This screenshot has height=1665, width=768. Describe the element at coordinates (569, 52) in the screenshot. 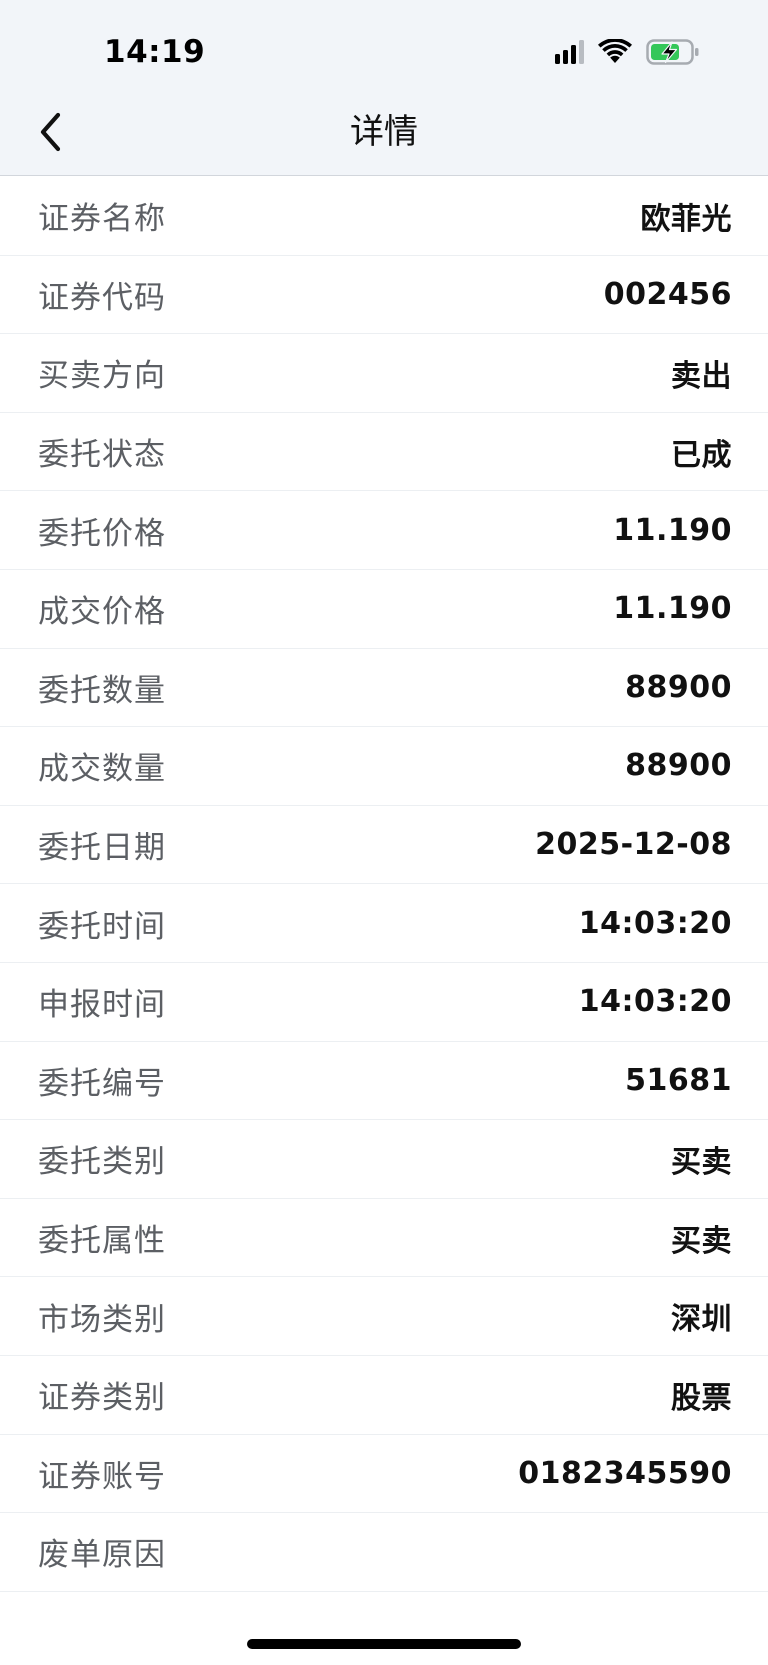

I see `cellular-signal-icon` at that location.